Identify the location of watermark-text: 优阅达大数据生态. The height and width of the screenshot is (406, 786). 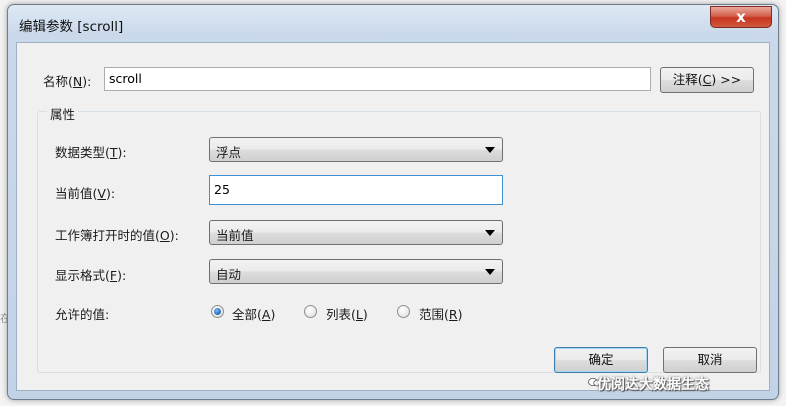
(653, 385).